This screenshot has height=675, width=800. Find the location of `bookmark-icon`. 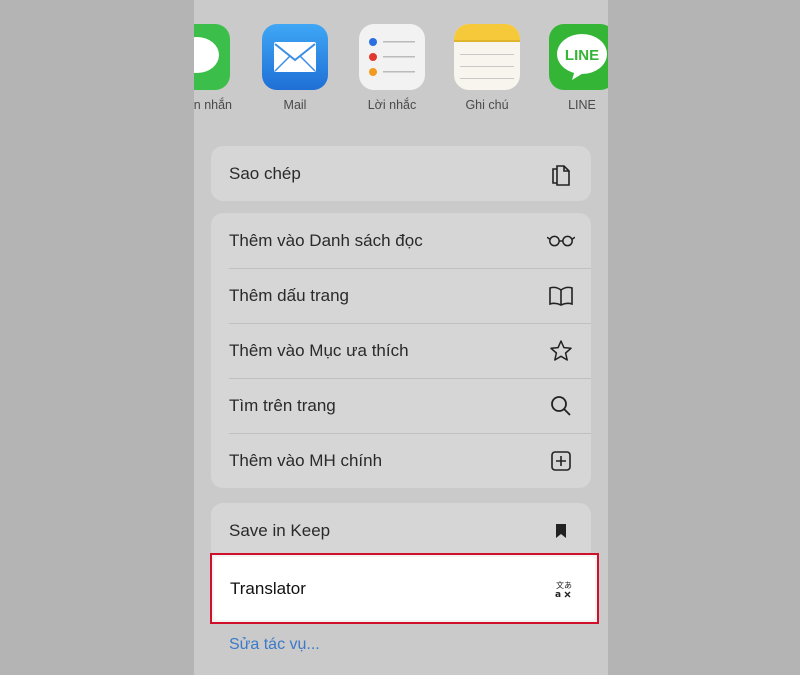

bookmark-icon is located at coordinates (561, 531).